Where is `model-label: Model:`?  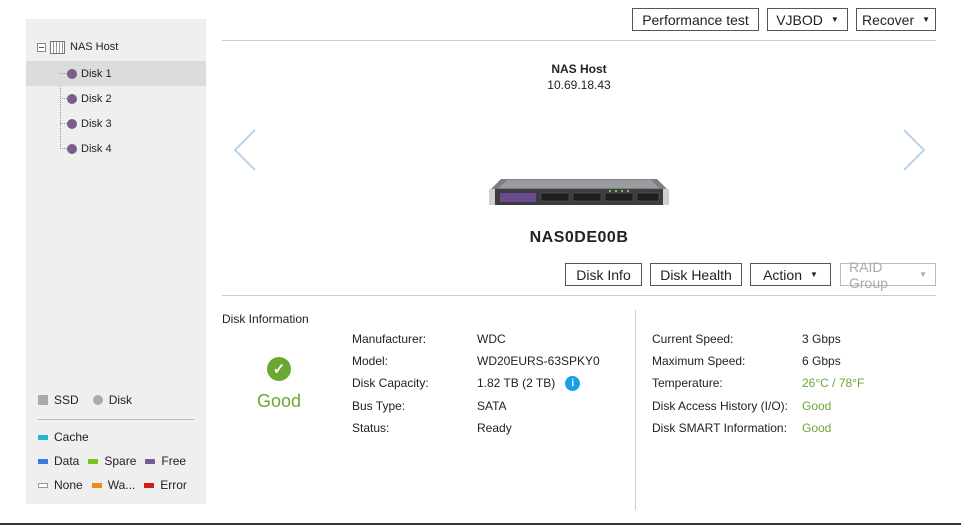
model-label: Model: is located at coordinates (370, 361).